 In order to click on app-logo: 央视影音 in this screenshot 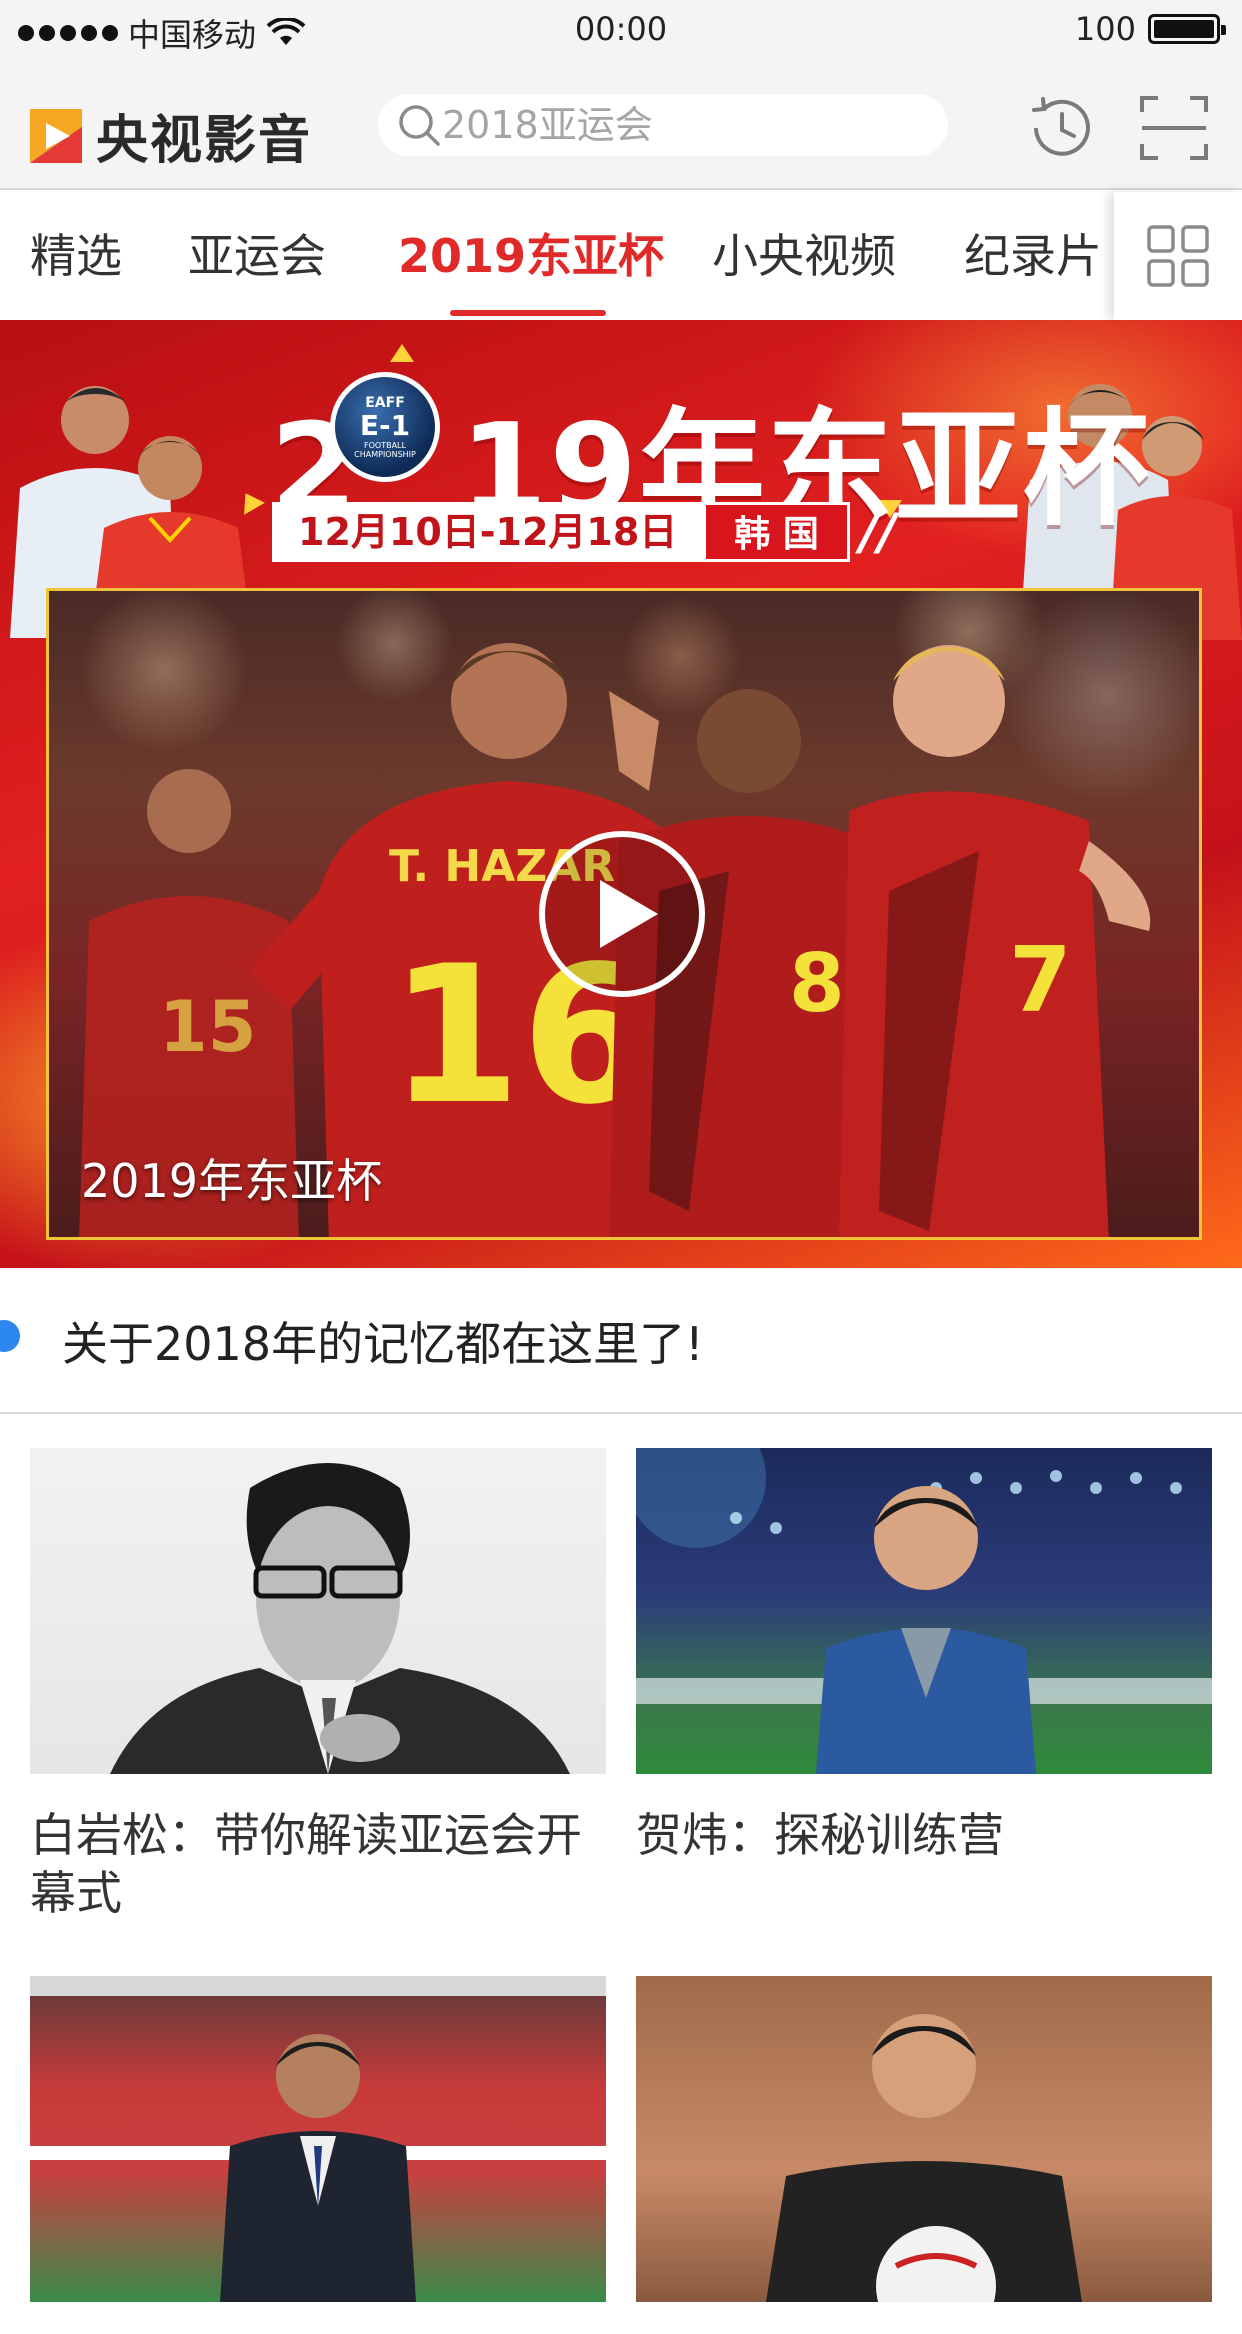, I will do `click(171, 135)`.